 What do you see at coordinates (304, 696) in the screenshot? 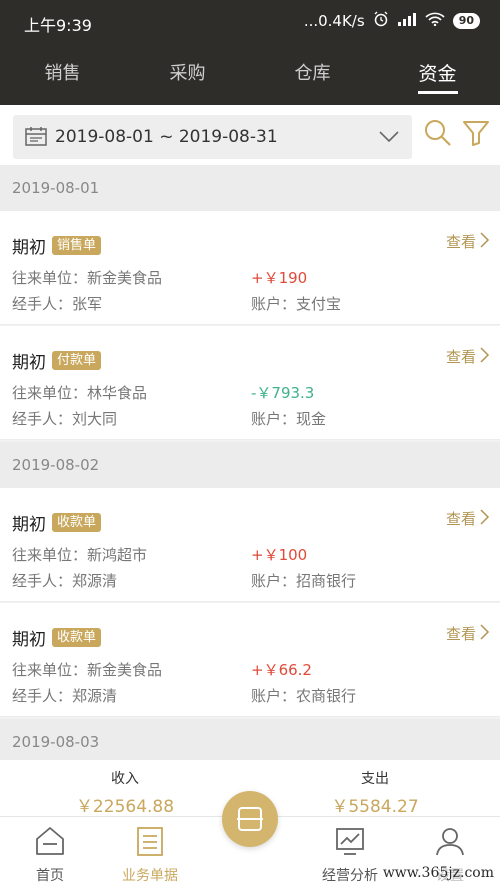
I see `account: 账户：农商银行` at bounding box center [304, 696].